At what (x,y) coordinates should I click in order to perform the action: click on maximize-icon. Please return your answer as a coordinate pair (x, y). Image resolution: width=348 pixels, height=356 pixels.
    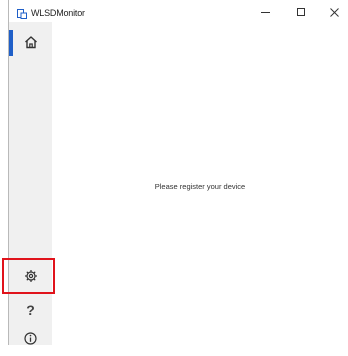
    Looking at the image, I should click on (301, 12).